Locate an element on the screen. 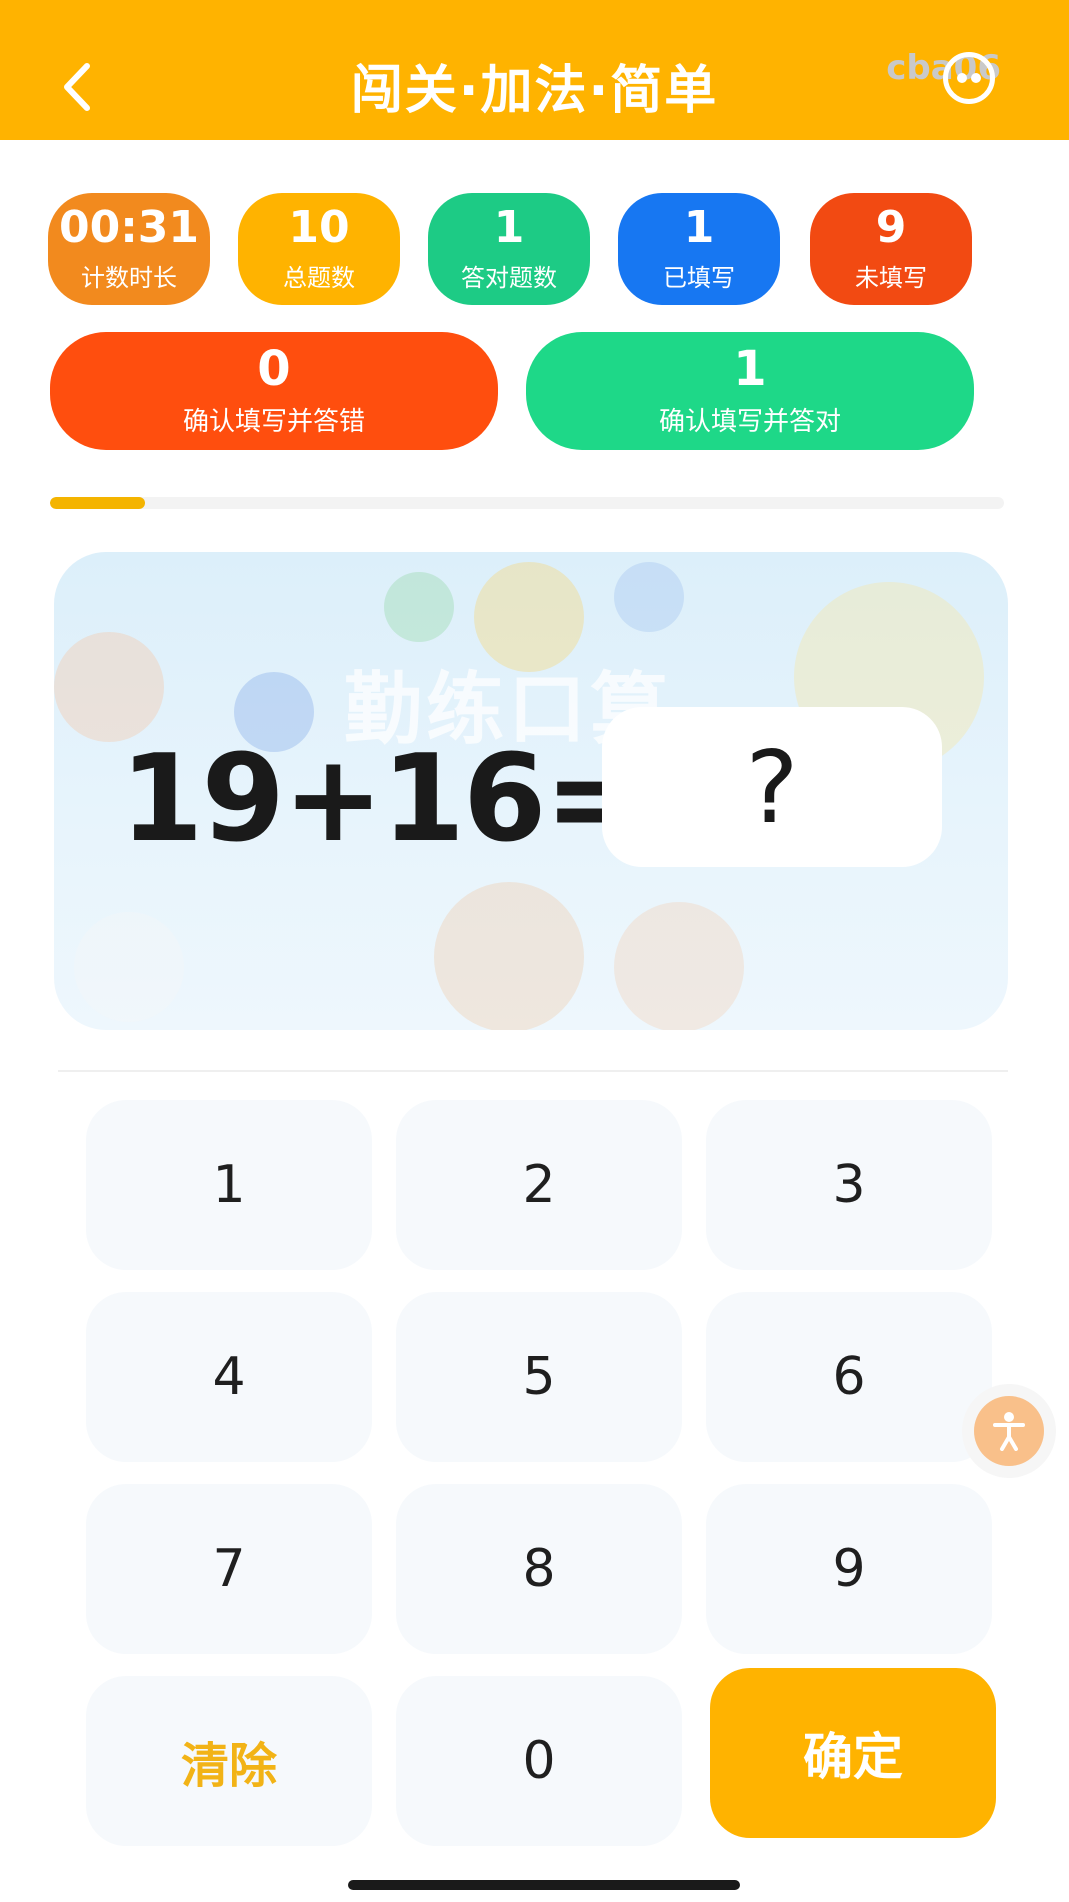 Image resolution: width=1069 pixels, height=1902 pixels. more-button is located at coordinates (969, 78).